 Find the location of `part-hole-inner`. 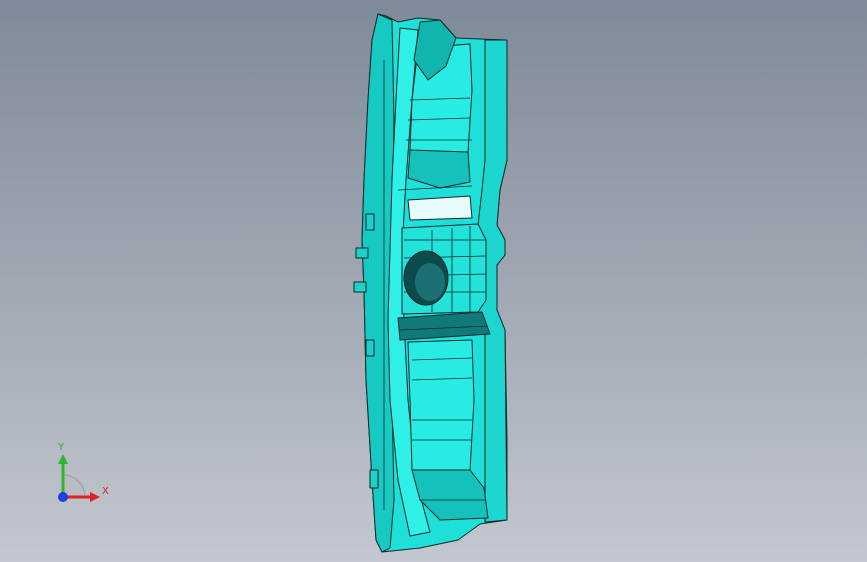

part-hole-inner is located at coordinates (430, 282).